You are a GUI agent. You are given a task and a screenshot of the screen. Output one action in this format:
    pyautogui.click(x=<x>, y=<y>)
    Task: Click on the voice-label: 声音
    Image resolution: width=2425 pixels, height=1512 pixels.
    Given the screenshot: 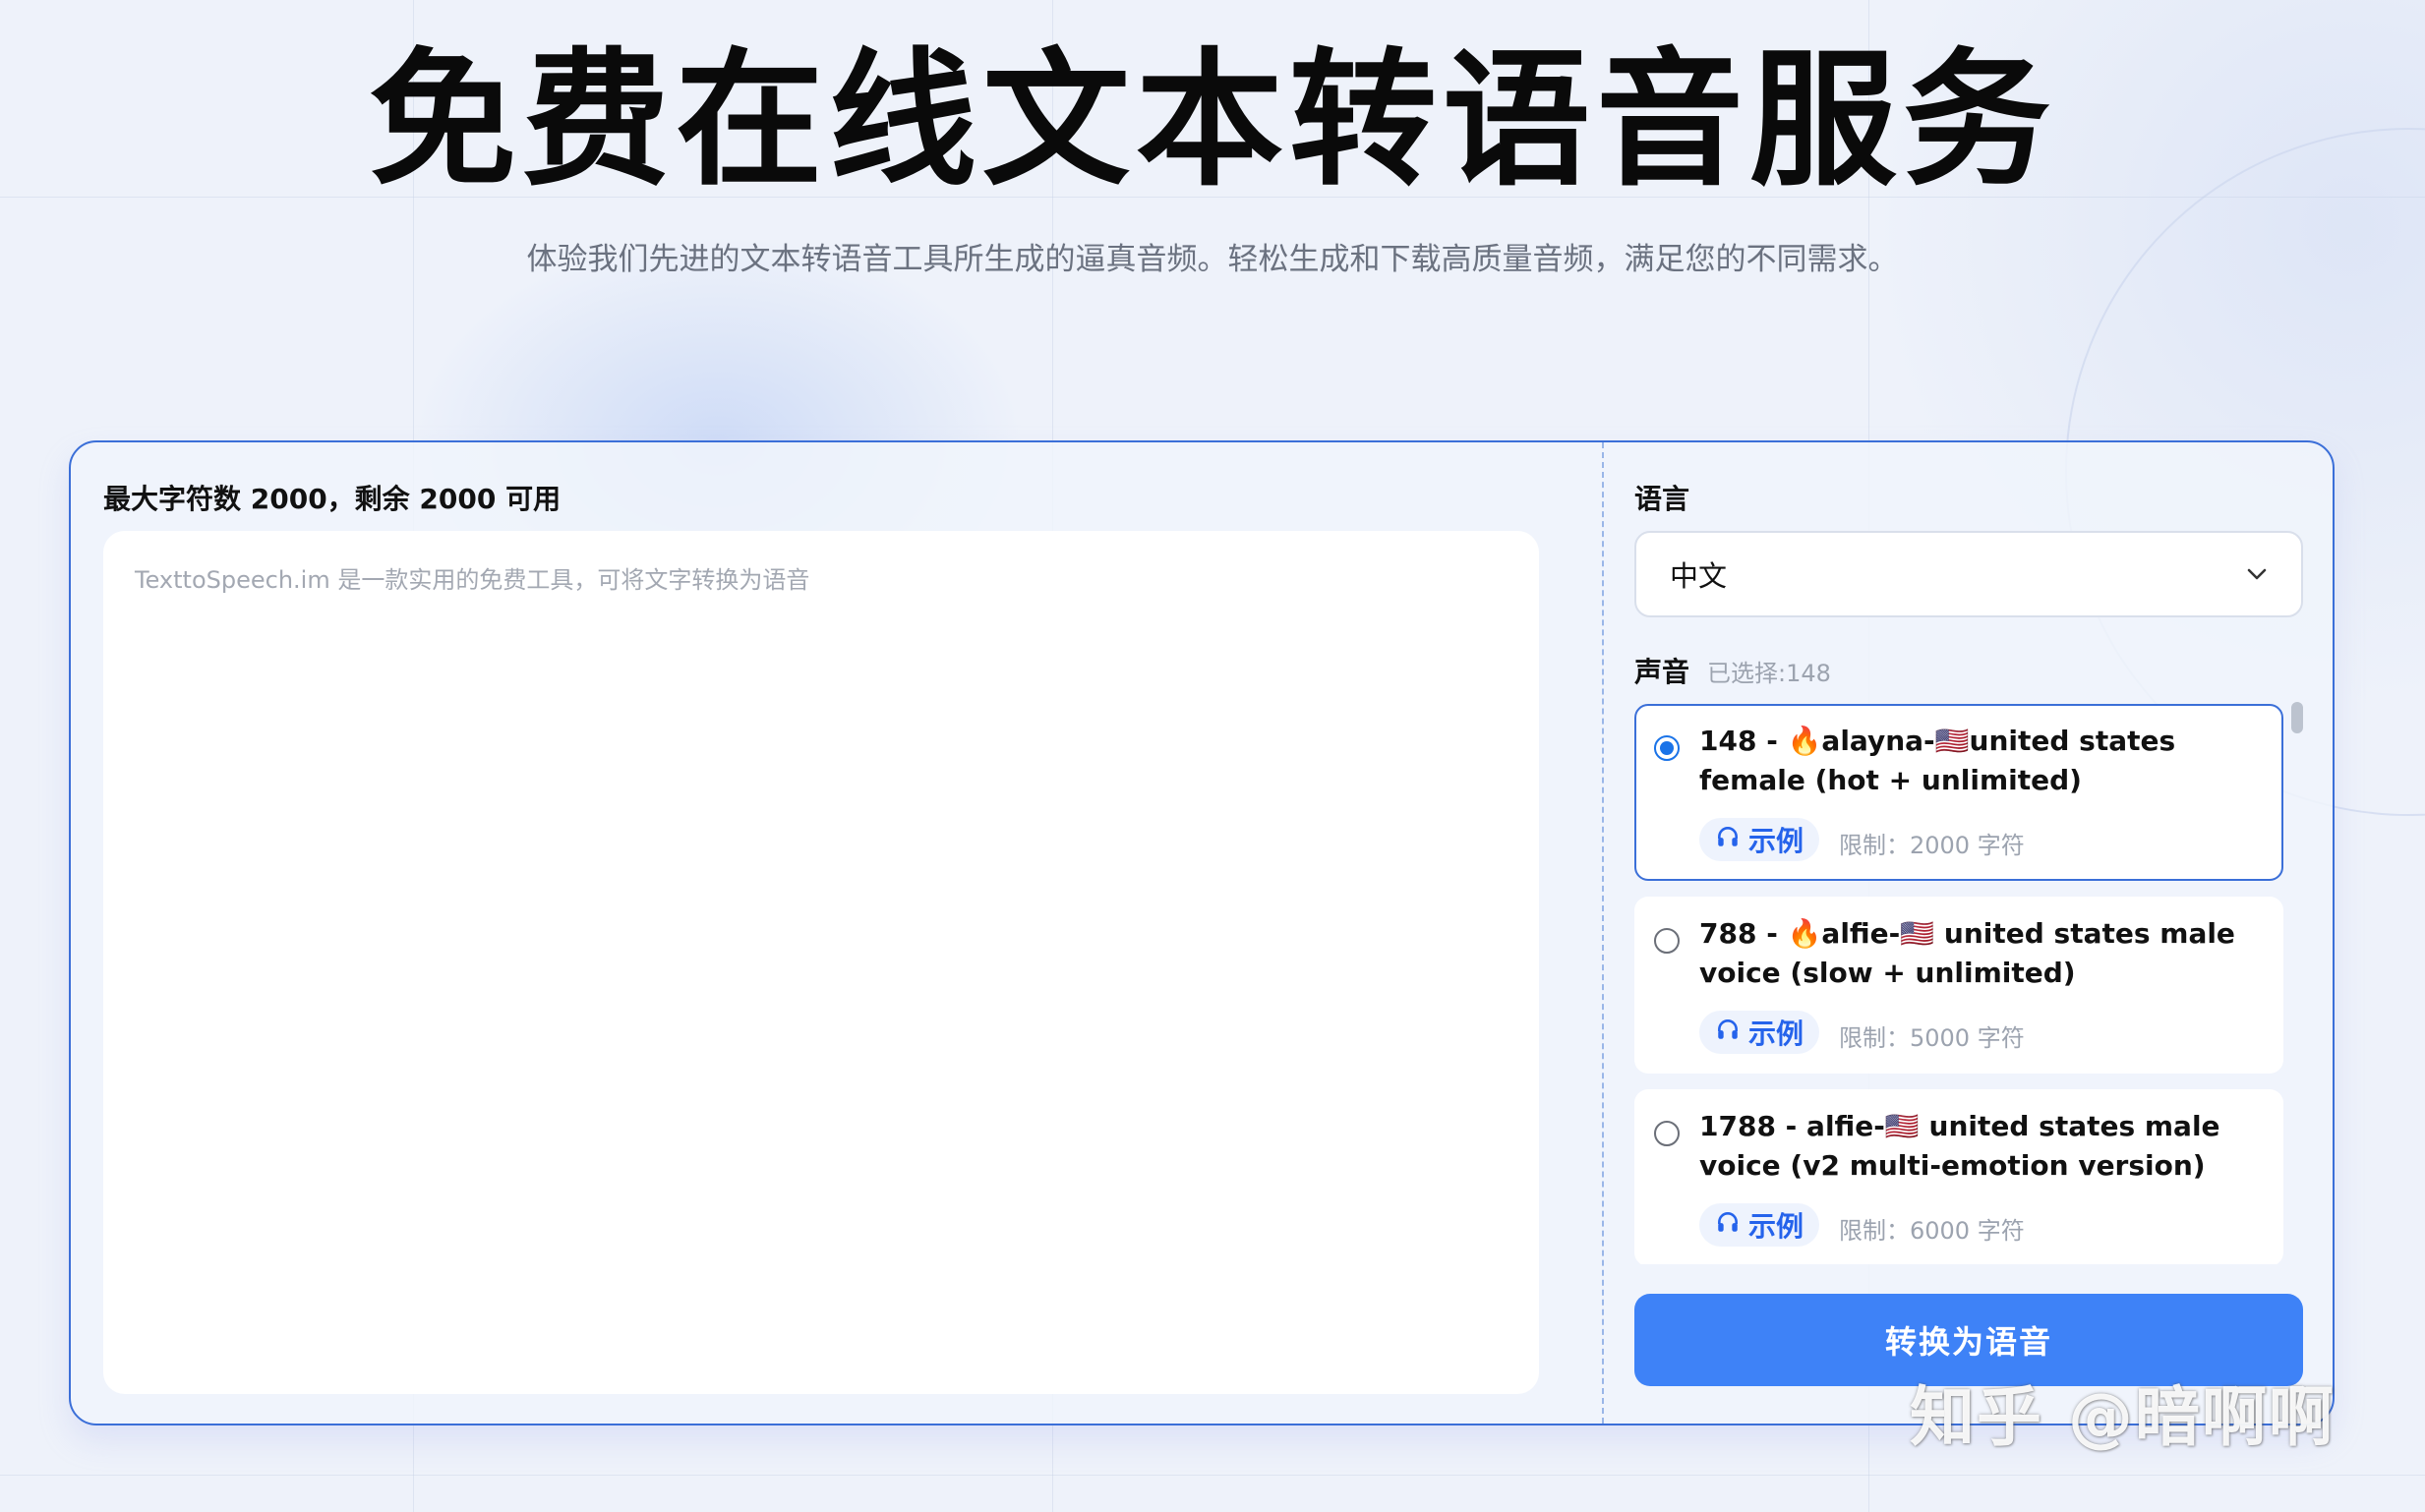 What is the action you would take?
    pyautogui.click(x=1662, y=672)
    